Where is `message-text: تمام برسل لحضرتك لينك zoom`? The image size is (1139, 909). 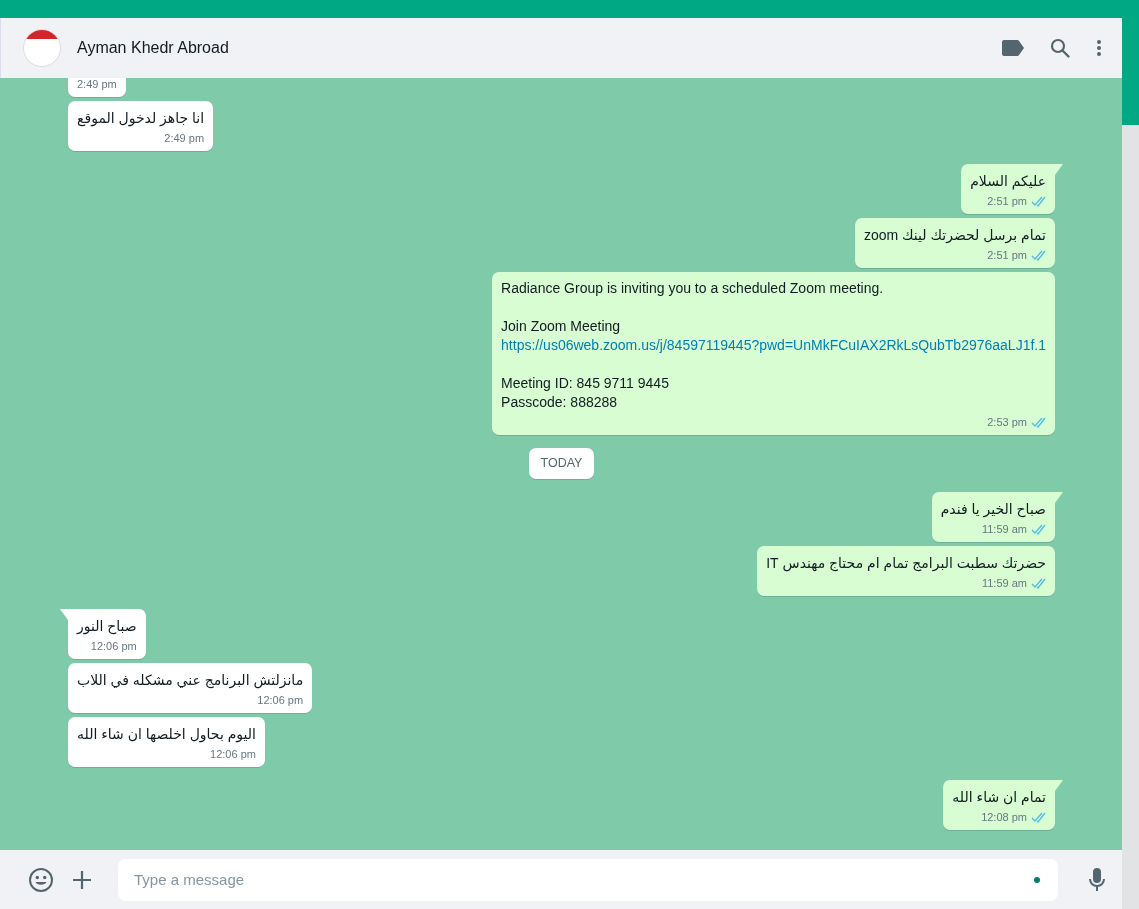 message-text: تمام برسل لحضرتك لينك zoom is located at coordinates (954, 236).